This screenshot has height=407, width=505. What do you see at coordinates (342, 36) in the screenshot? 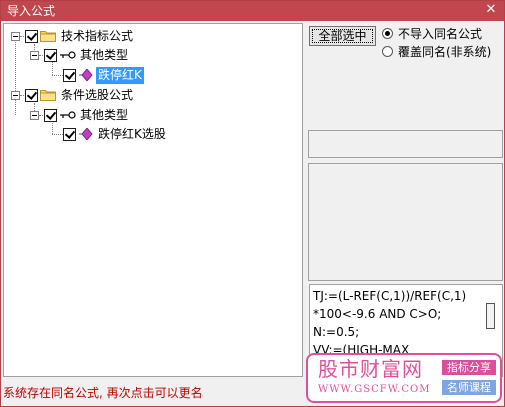
I see `select-all-button: 全部选中` at bounding box center [342, 36].